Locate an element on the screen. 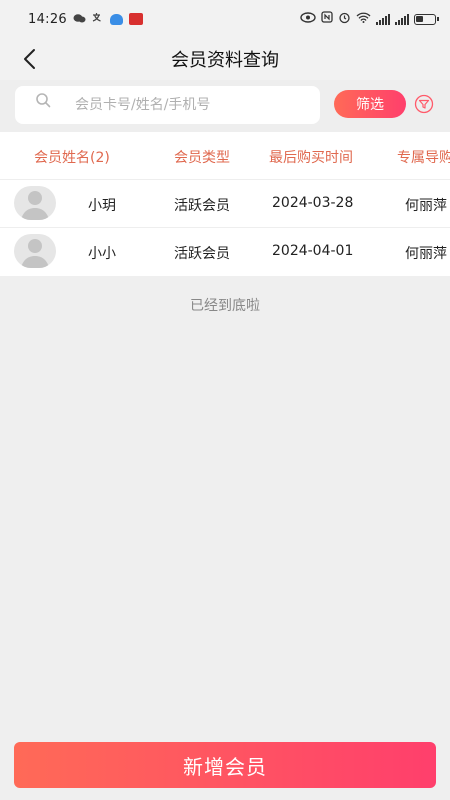  search-icon is located at coordinates (43, 100).